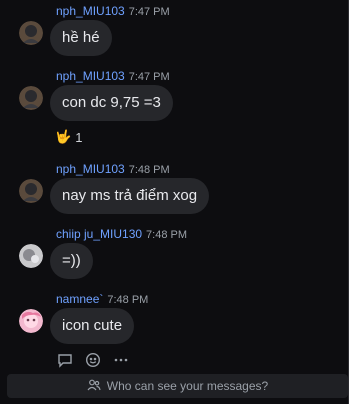 This screenshot has width=349, height=404. I want to click on sender-name: chiip ju_MIU130, so click(99, 234).